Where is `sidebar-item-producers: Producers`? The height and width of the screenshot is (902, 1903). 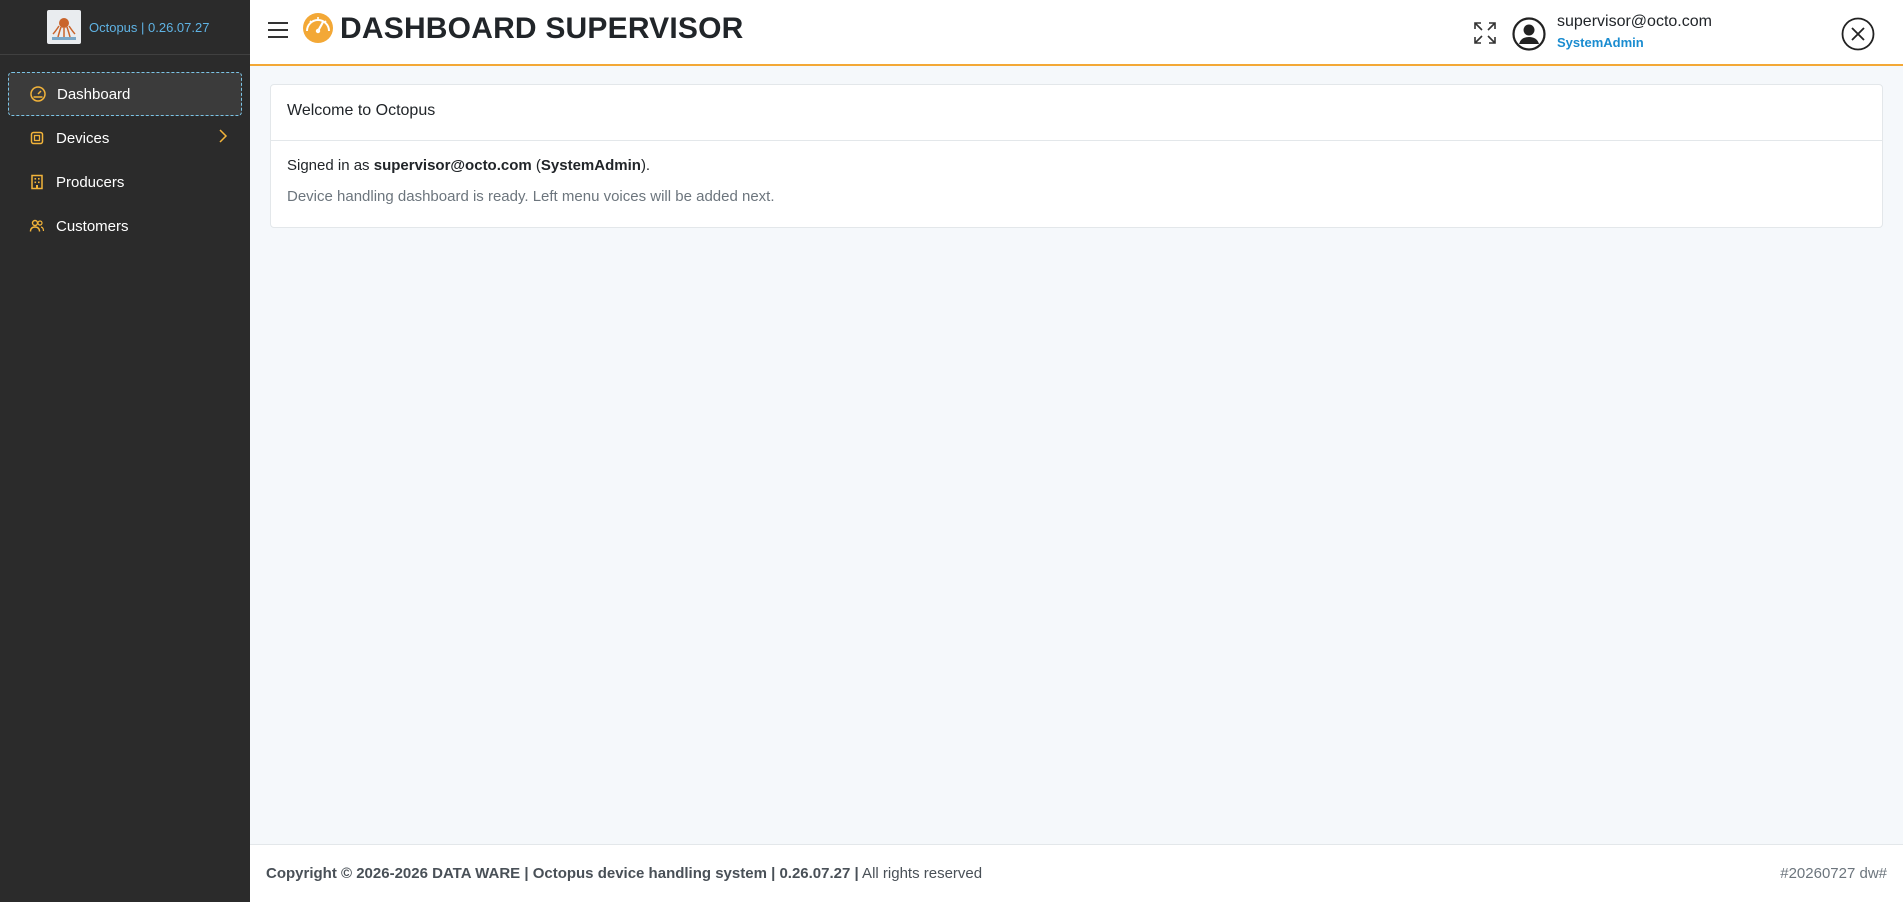 sidebar-item-producers: Producers is located at coordinates (125, 182).